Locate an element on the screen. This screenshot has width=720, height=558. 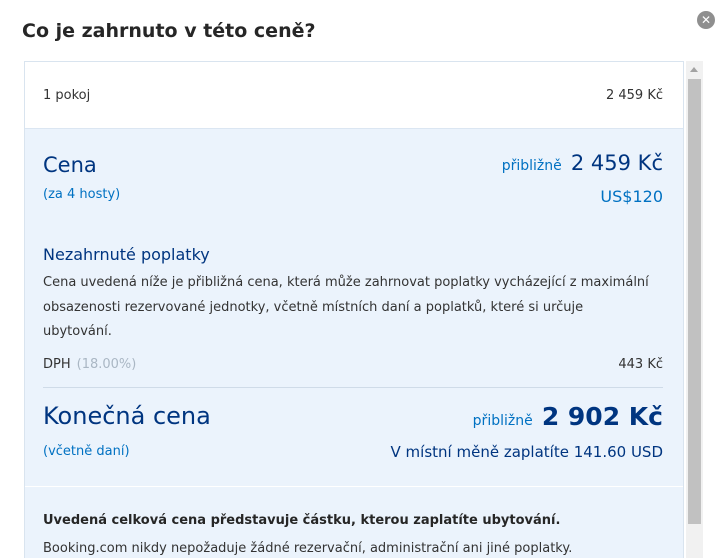
final-price-group: přibližně 2 902 Kč is located at coordinates (568, 416).